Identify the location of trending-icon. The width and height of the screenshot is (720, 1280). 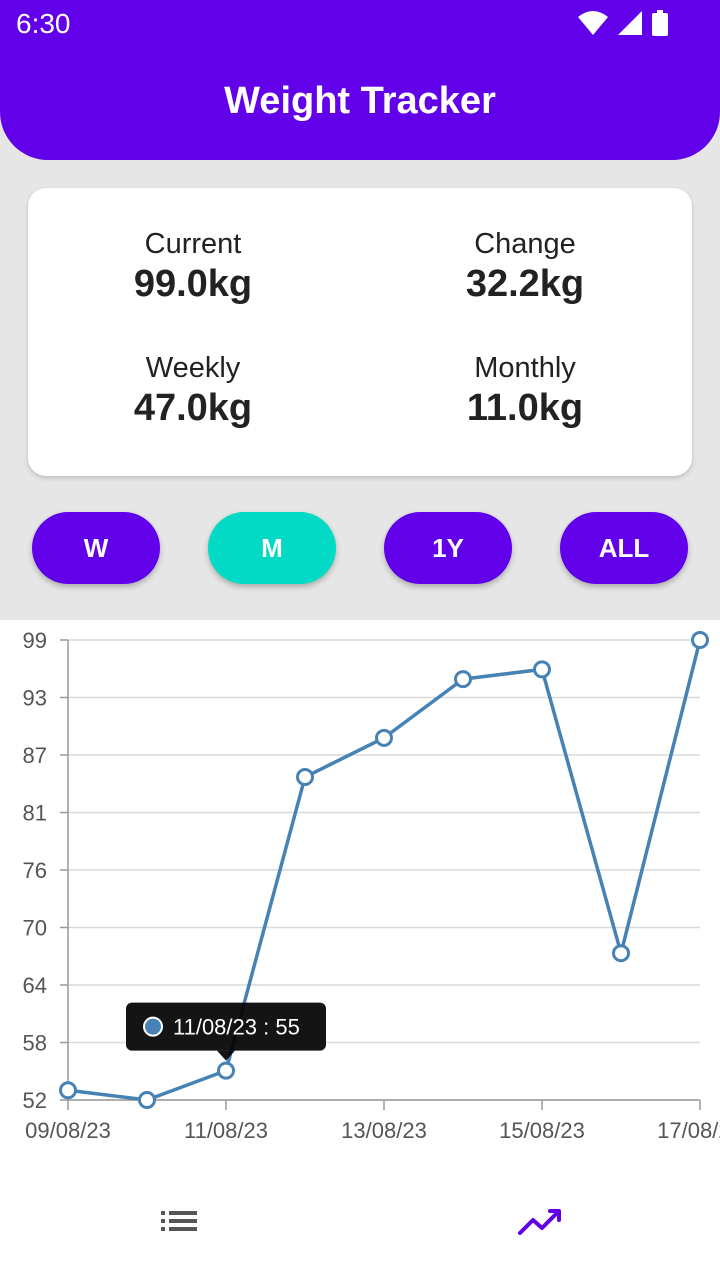
(539, 1222).